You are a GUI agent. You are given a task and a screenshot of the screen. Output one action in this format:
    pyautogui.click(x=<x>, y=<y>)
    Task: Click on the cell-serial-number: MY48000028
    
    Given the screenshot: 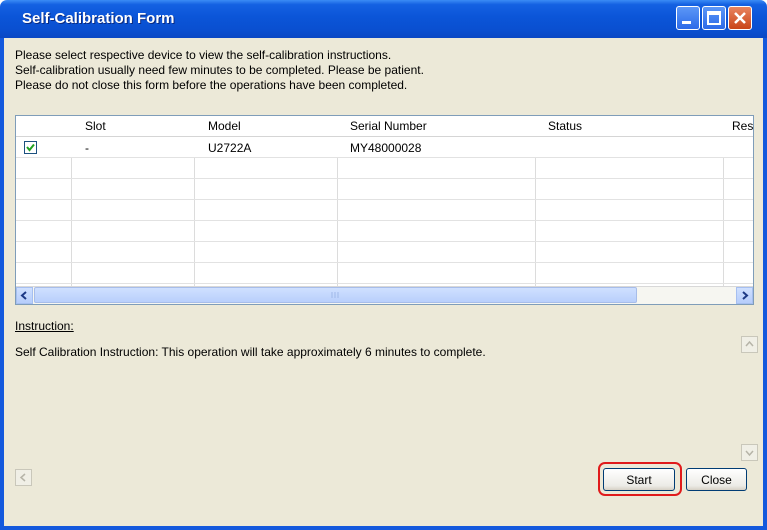 What is the action you would take?
    pyautogui.click(x=386, y=148)
    